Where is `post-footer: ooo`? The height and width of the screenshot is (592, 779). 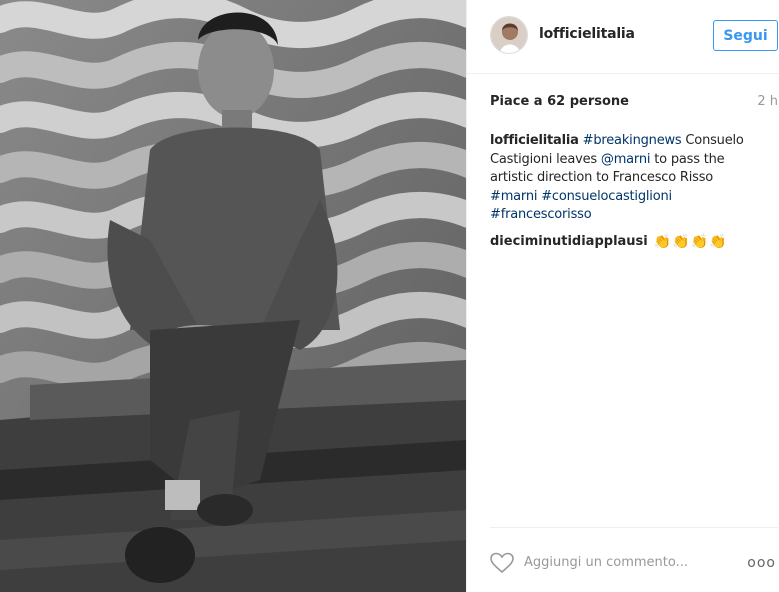 post-footer: ooo is located at coordinates (634, 559).